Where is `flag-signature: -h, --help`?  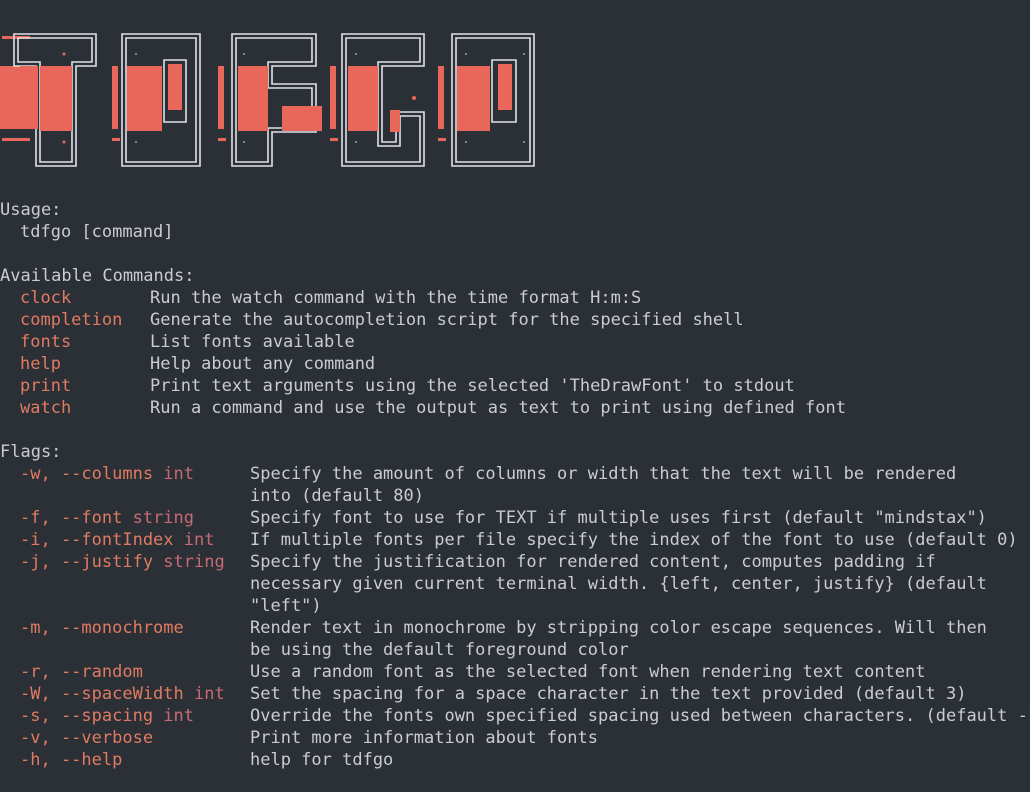 flag-signature: -h, --help is located at coordinates (135, 760).